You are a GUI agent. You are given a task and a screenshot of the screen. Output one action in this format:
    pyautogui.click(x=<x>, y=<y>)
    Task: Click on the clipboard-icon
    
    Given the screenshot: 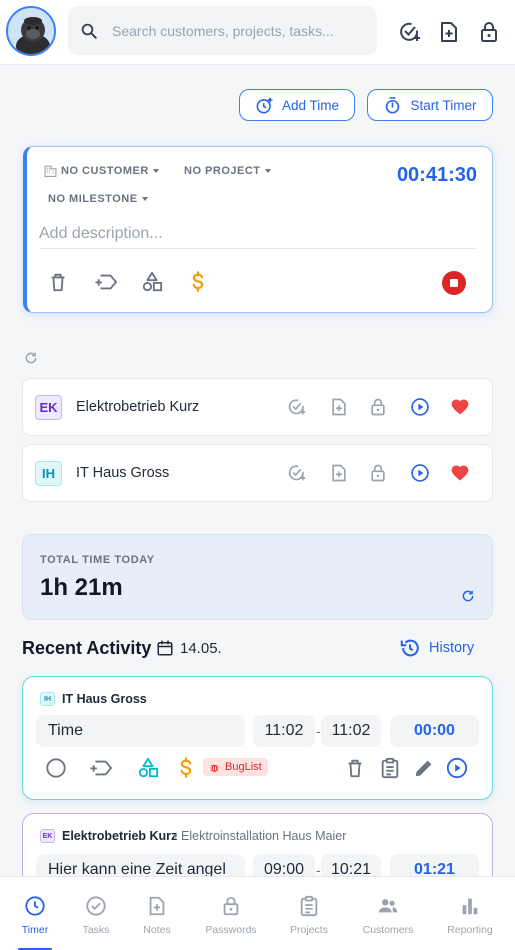 What is the action you would take?
    pyautogui.click(x=390, y=768)
    